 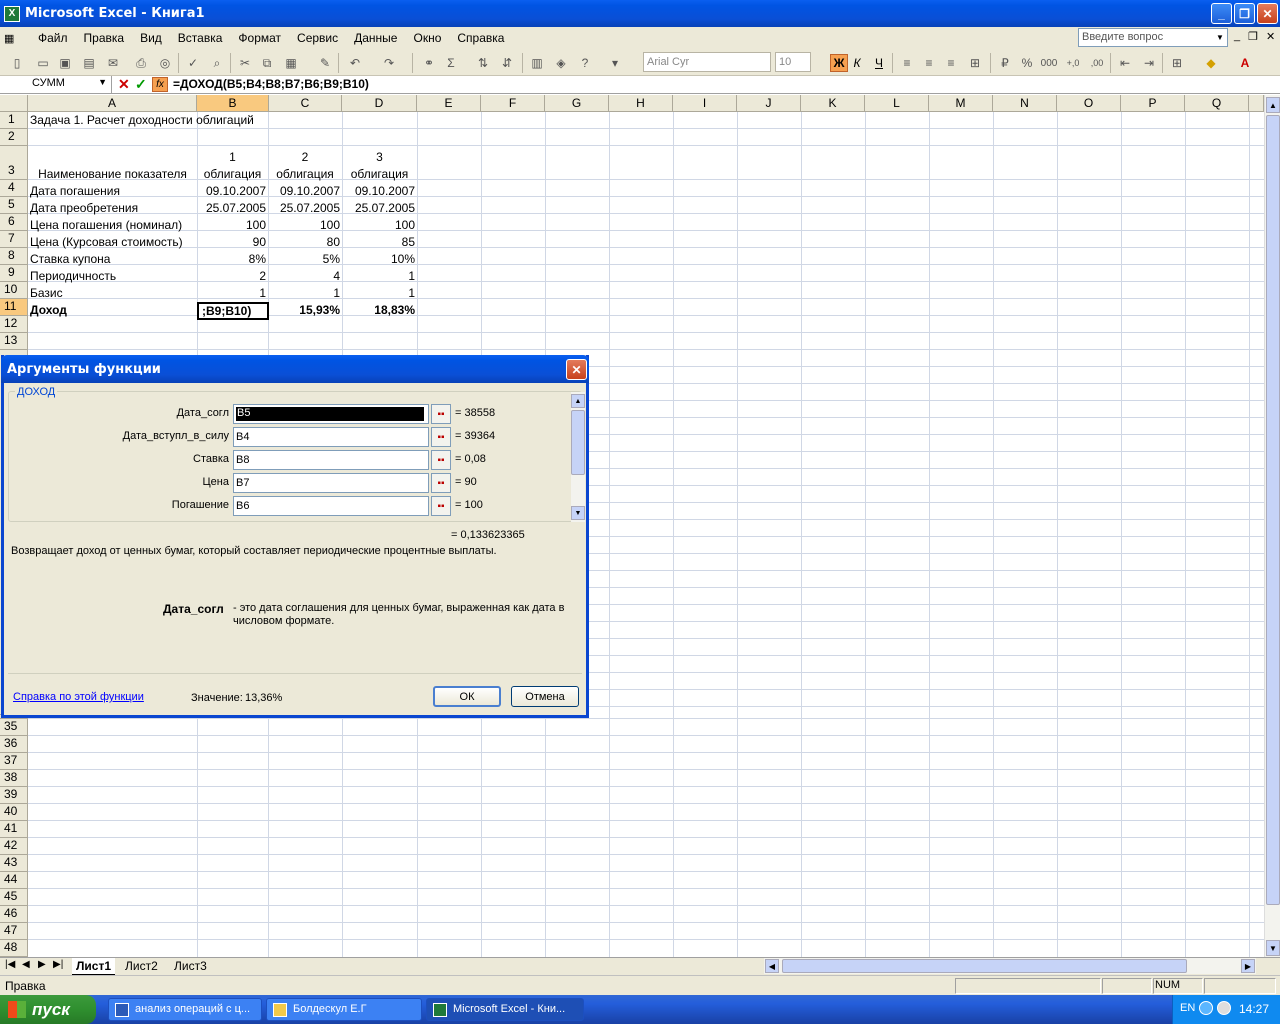 What do you see at coordinates (231, 293) in the screenshot?
I see `cell-b10: 1` at bounding box center [231, 293].